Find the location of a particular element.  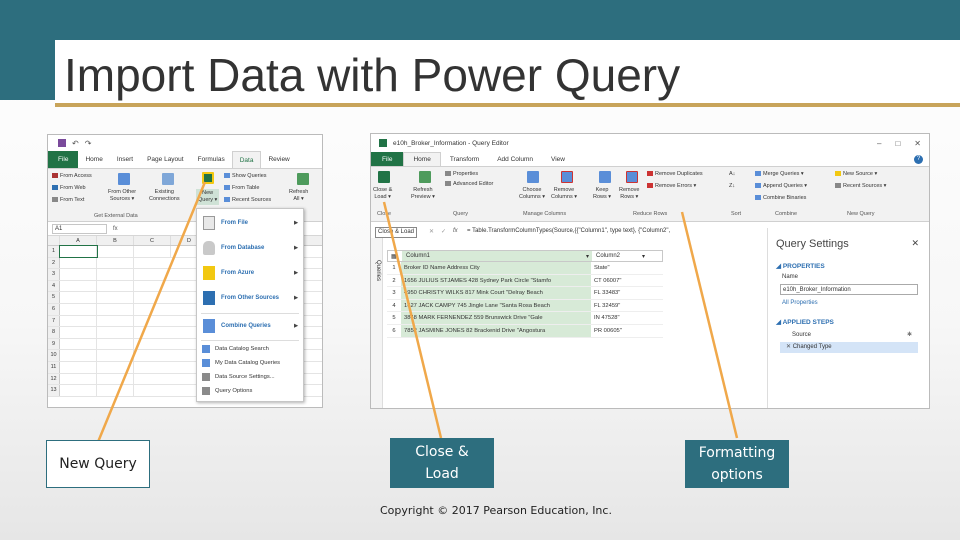

choose-columns-button: Choose Columns ▾ is located at coordinates (532, 194).